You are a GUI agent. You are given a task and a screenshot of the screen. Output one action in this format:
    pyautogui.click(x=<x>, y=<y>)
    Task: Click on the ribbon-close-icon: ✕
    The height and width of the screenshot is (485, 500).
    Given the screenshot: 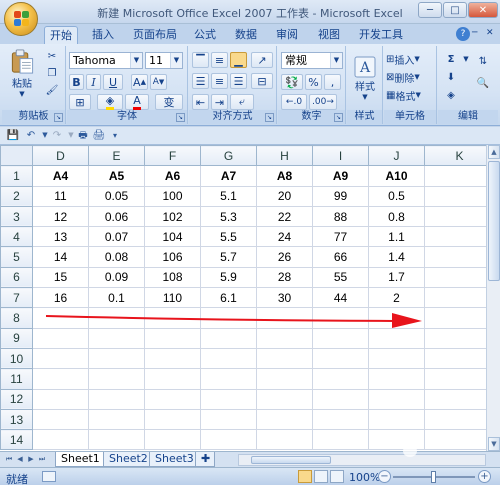 What is the action you would take?
    pyautogui.click(x=491, y=33)
    